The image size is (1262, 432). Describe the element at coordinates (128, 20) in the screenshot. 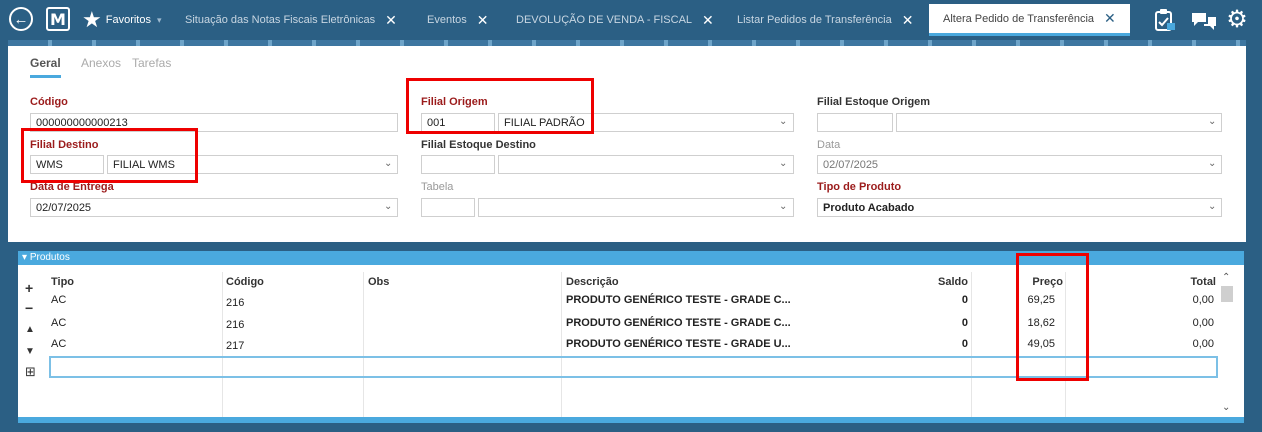

I see `favorites-label: Favoritos` at that location.